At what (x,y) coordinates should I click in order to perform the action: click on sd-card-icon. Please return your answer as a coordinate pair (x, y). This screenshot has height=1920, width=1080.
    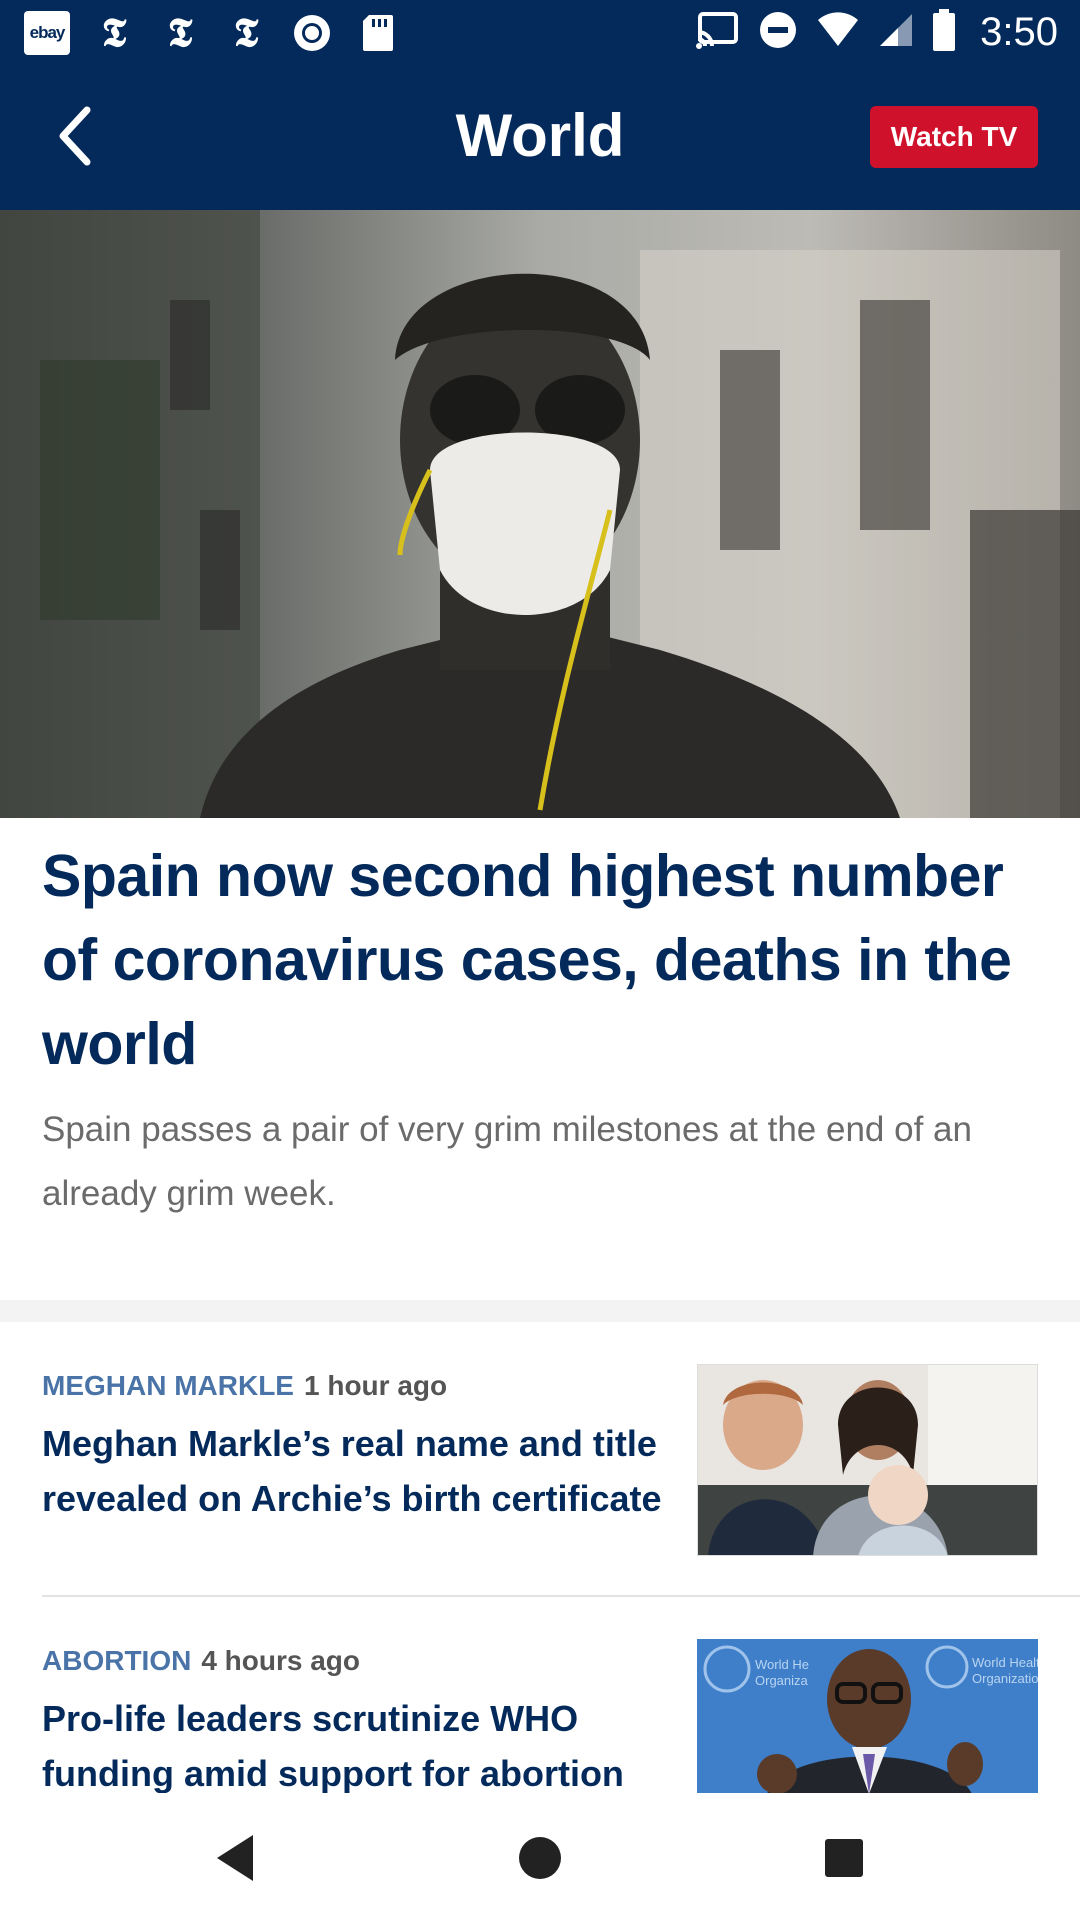
    Looking at the image, I should click on (378, 33).